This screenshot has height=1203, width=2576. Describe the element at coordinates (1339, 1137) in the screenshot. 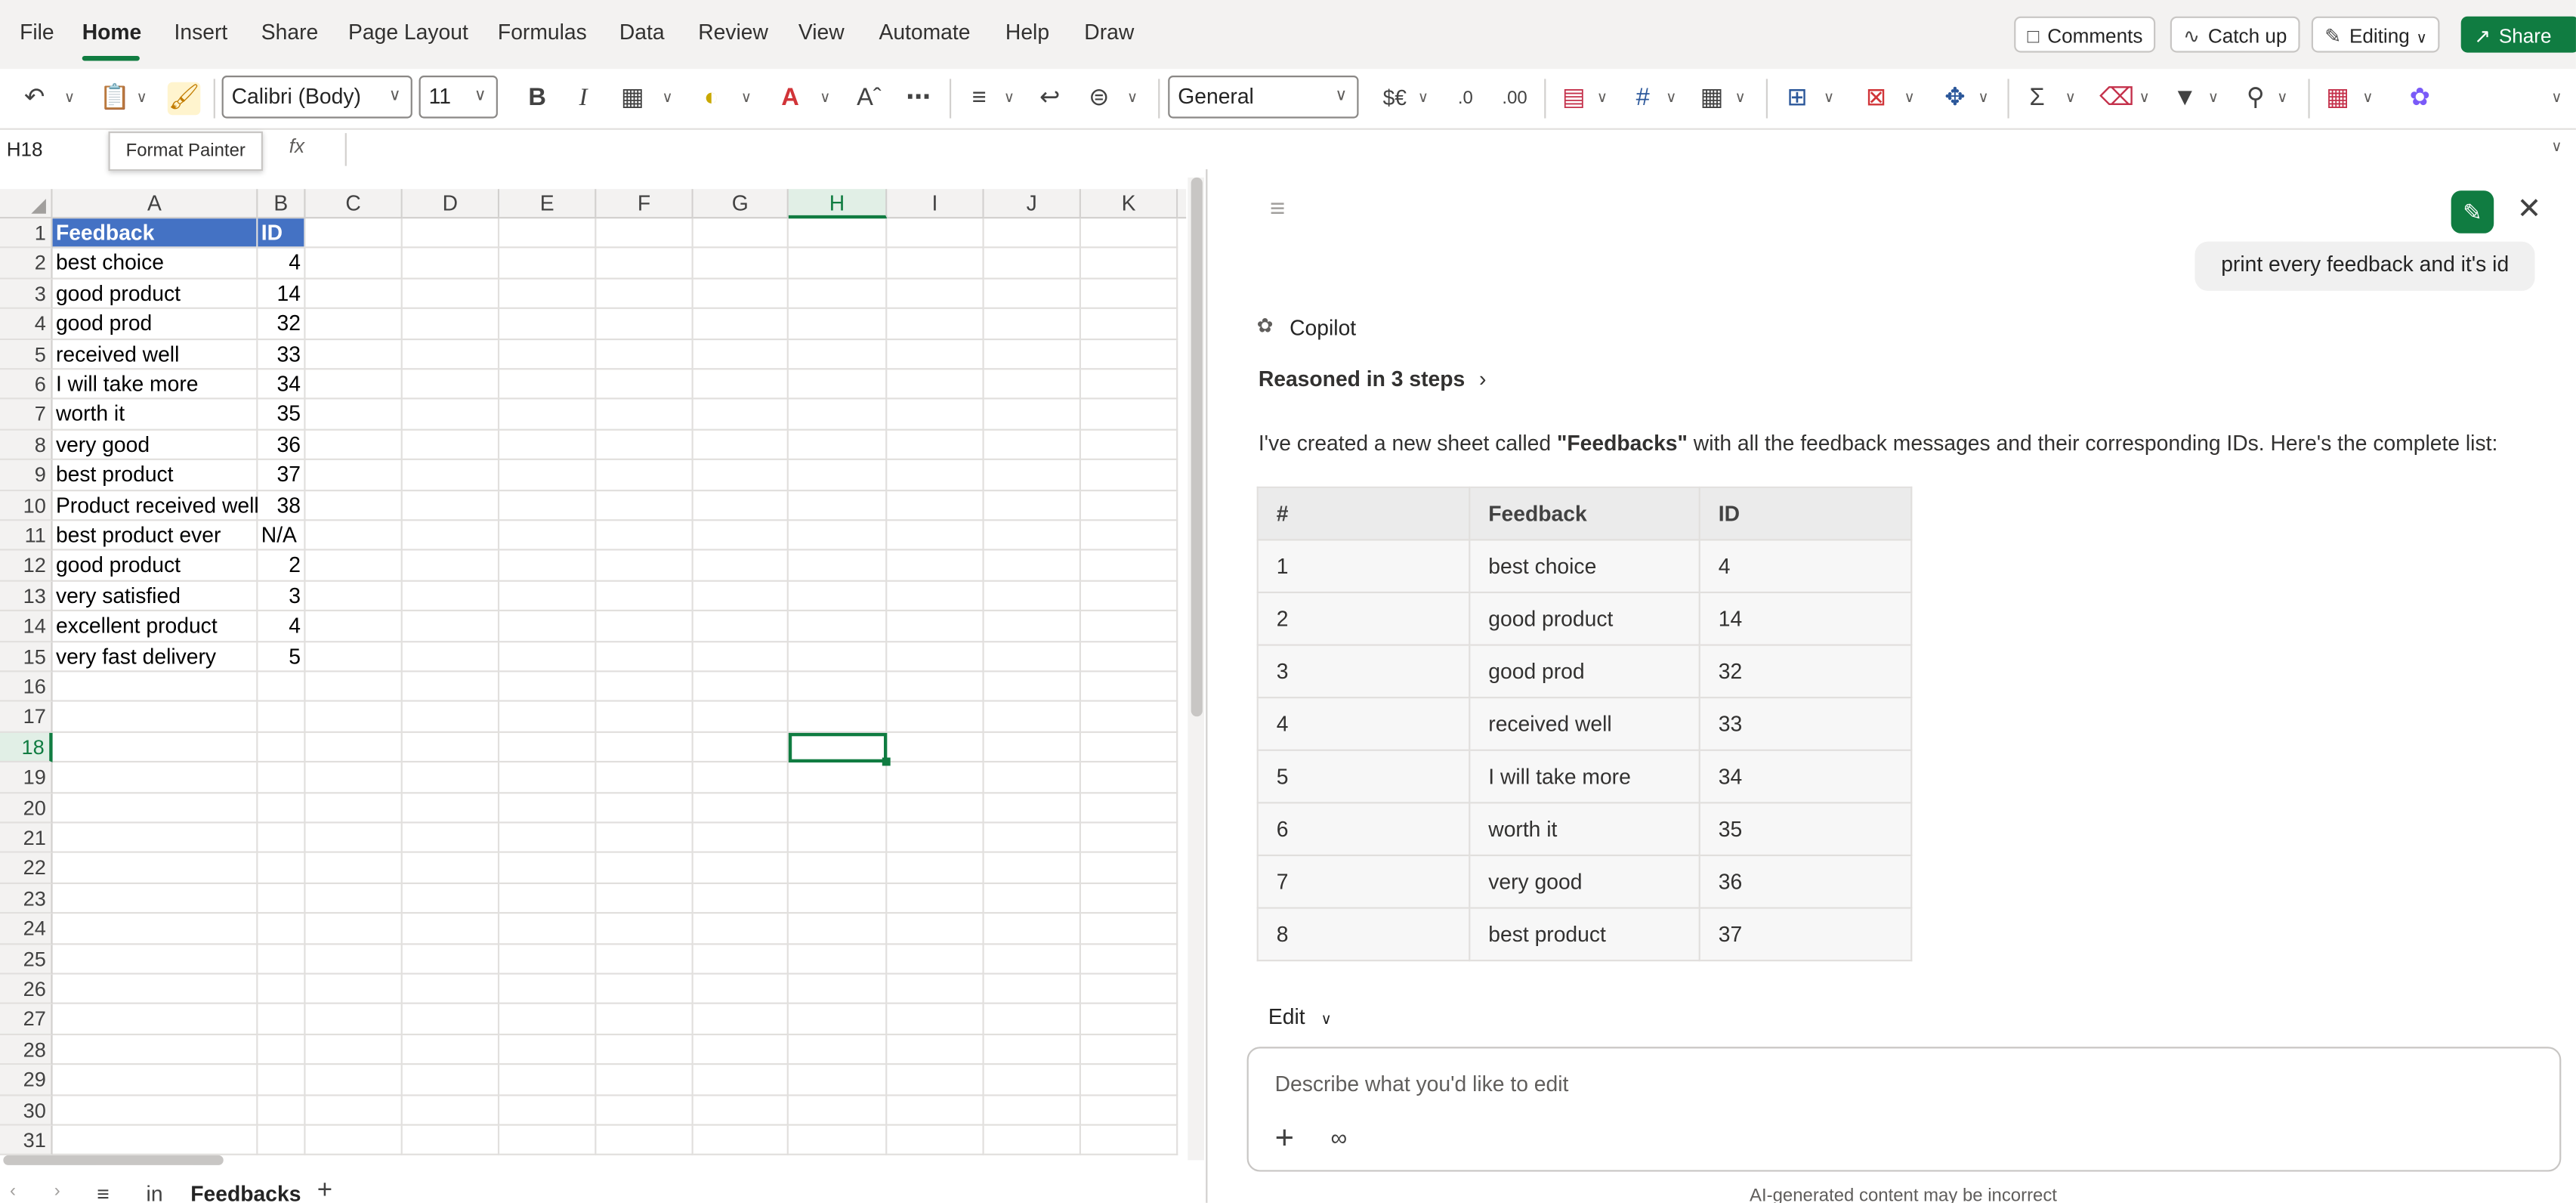

I see `link-icon: ∞` at that location.